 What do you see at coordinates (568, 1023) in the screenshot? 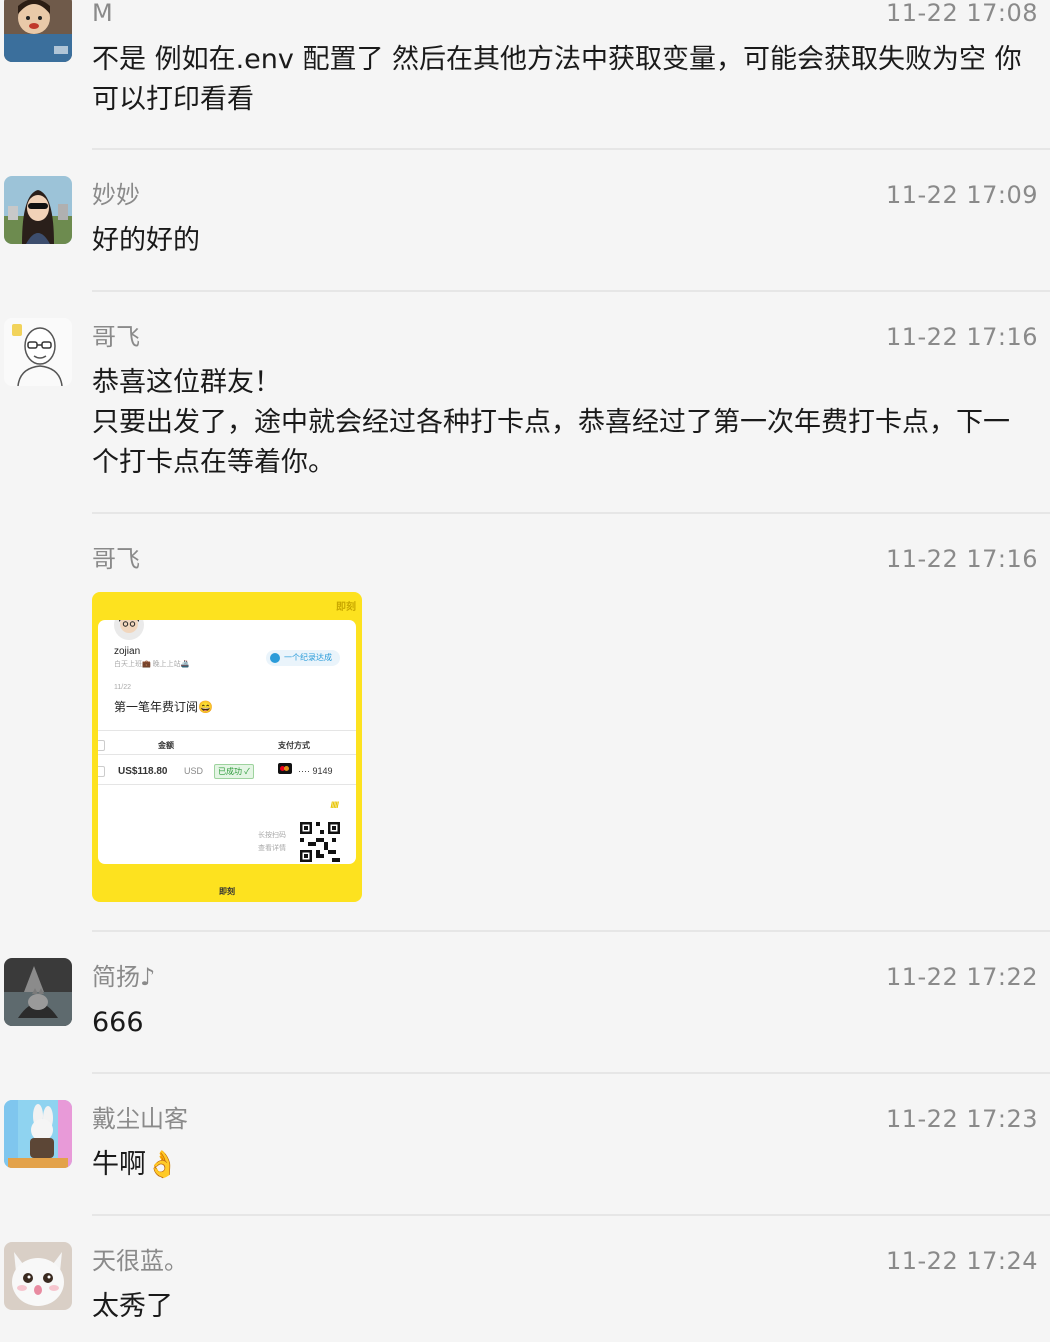
I see `message-text: 666` at bounding box center [568, 1023].